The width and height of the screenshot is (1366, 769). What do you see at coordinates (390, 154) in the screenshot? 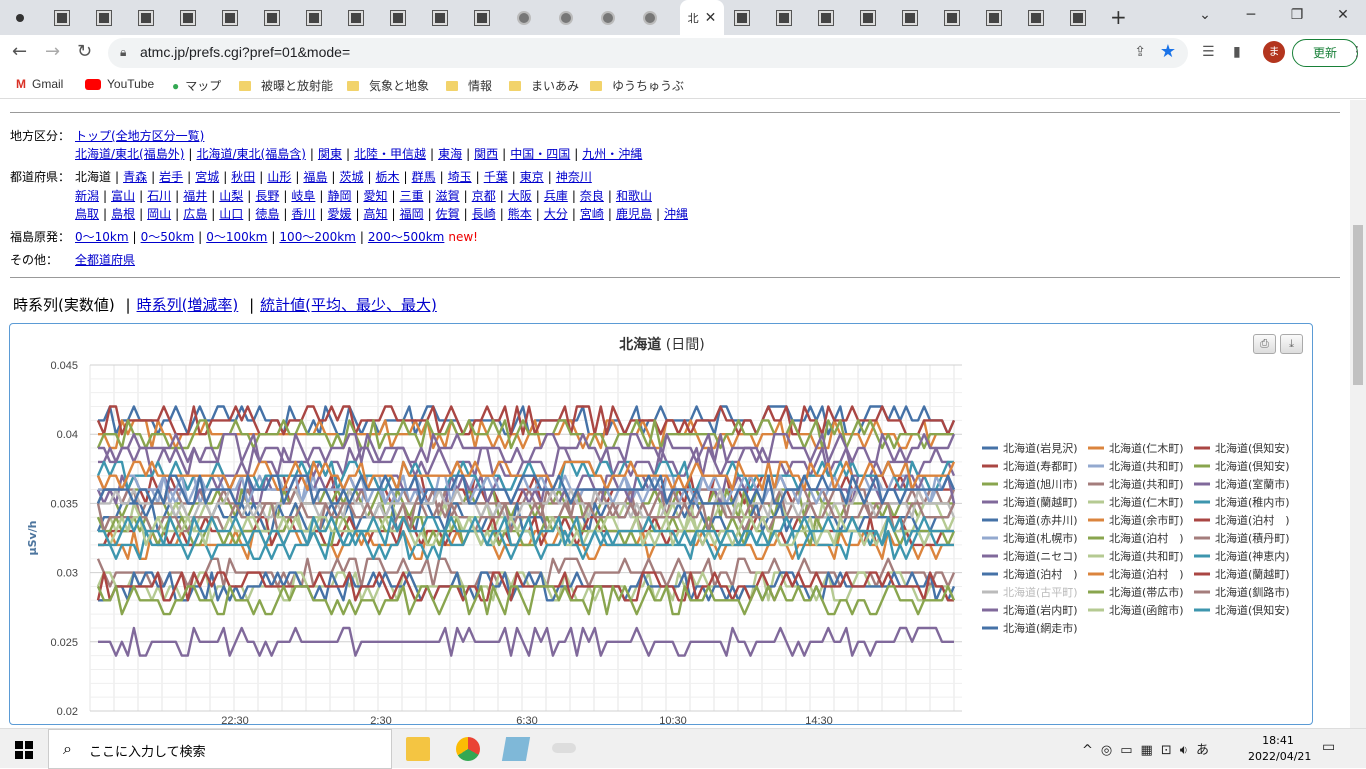
I see `nav-link: 北陸・甲信越` at bounding box center [390, 154].